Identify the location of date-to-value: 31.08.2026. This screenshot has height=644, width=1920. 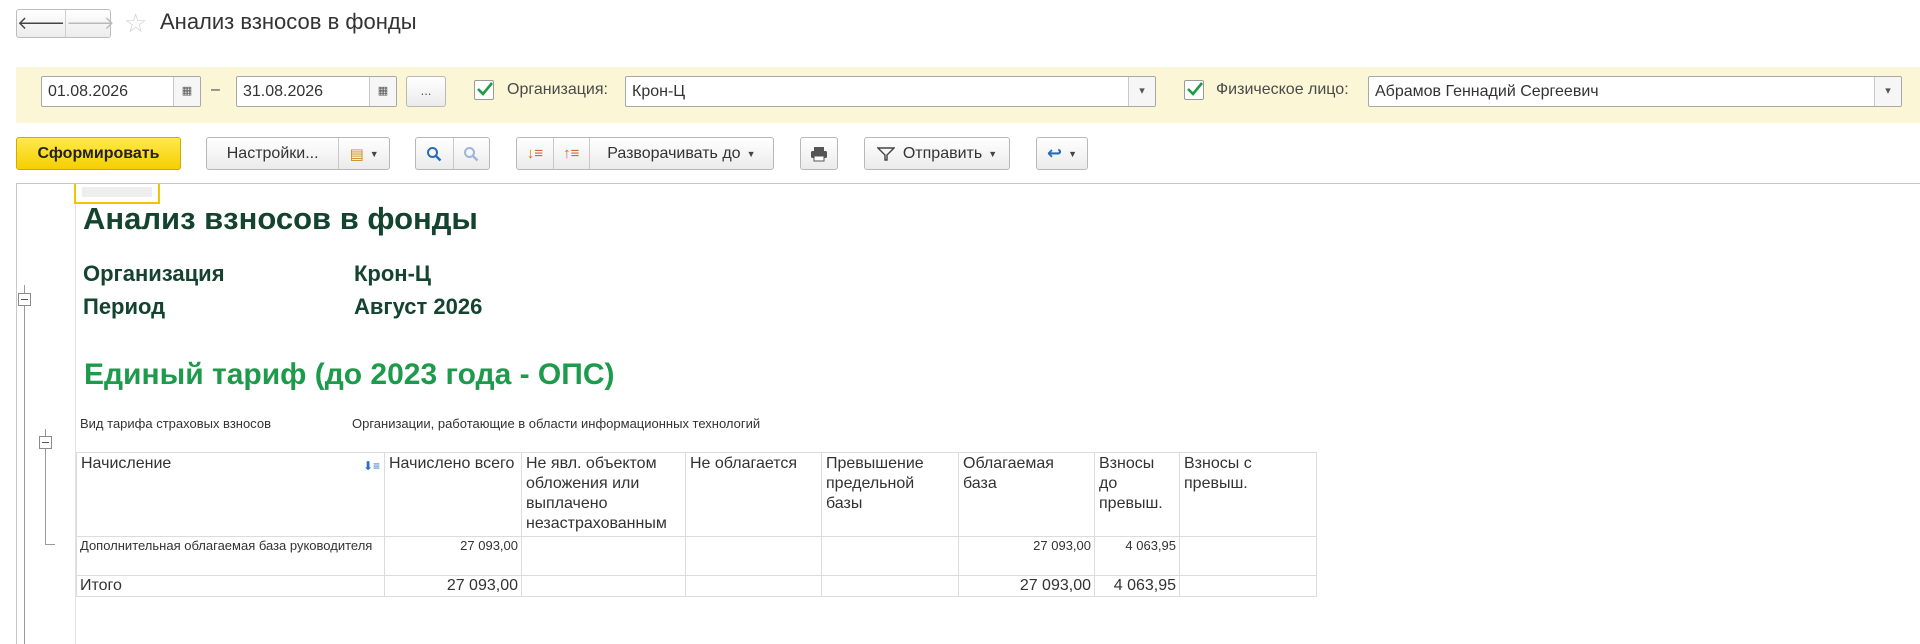
(283, 91).